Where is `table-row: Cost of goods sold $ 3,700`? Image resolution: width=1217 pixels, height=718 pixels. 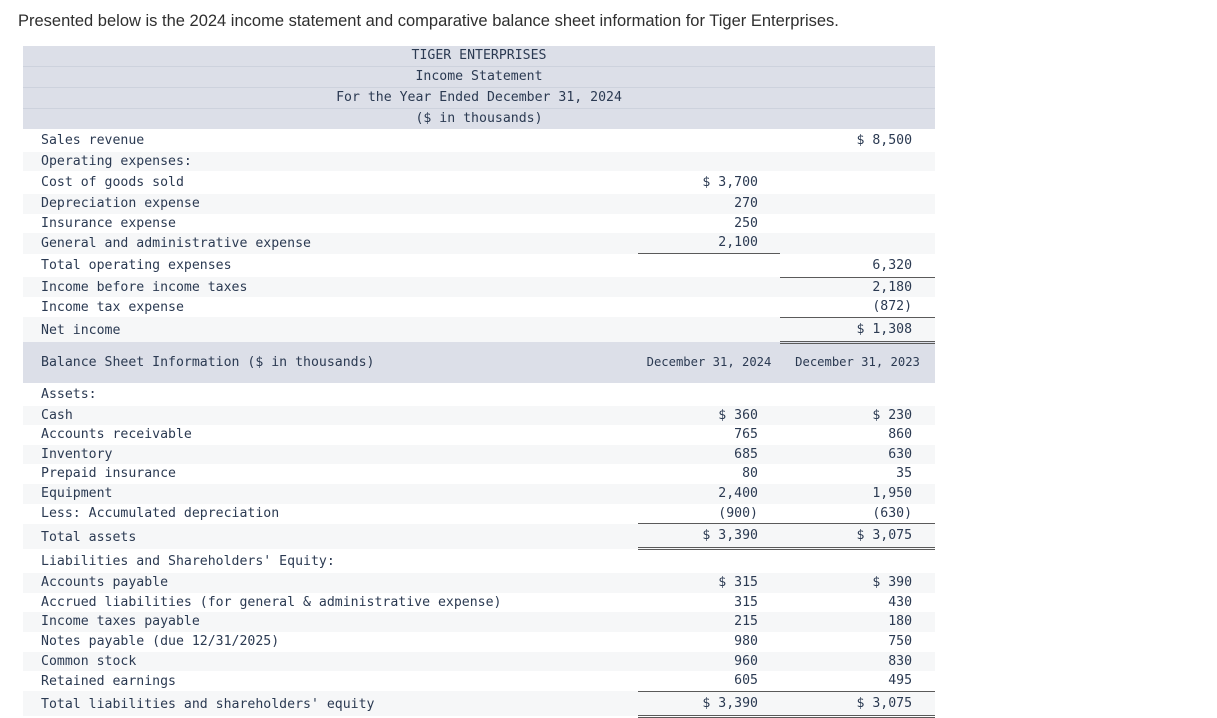 table-row: Cost of goods sold $ 3,700 is located at coordinates (479, 183).